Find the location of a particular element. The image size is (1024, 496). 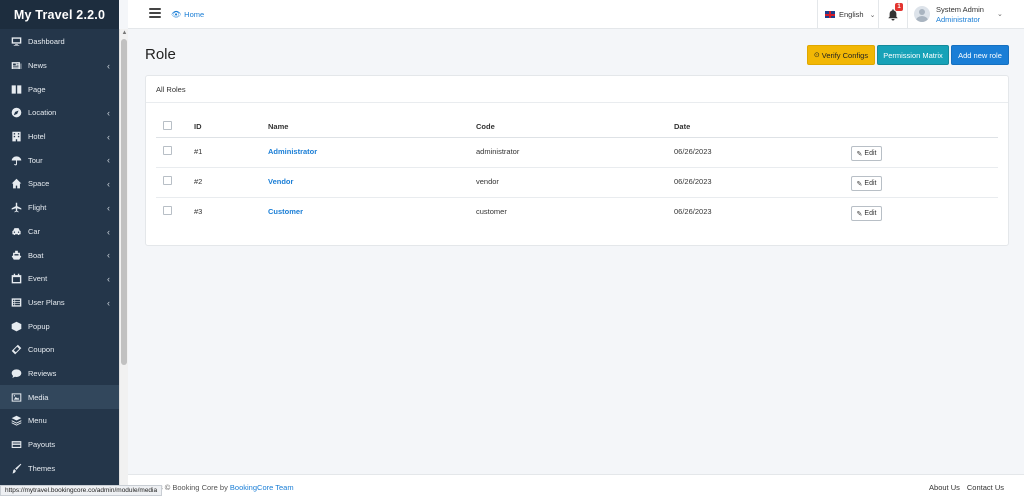

sidebar-item-user-plans: User Plans ‹ is located at coordinates (59, 303).